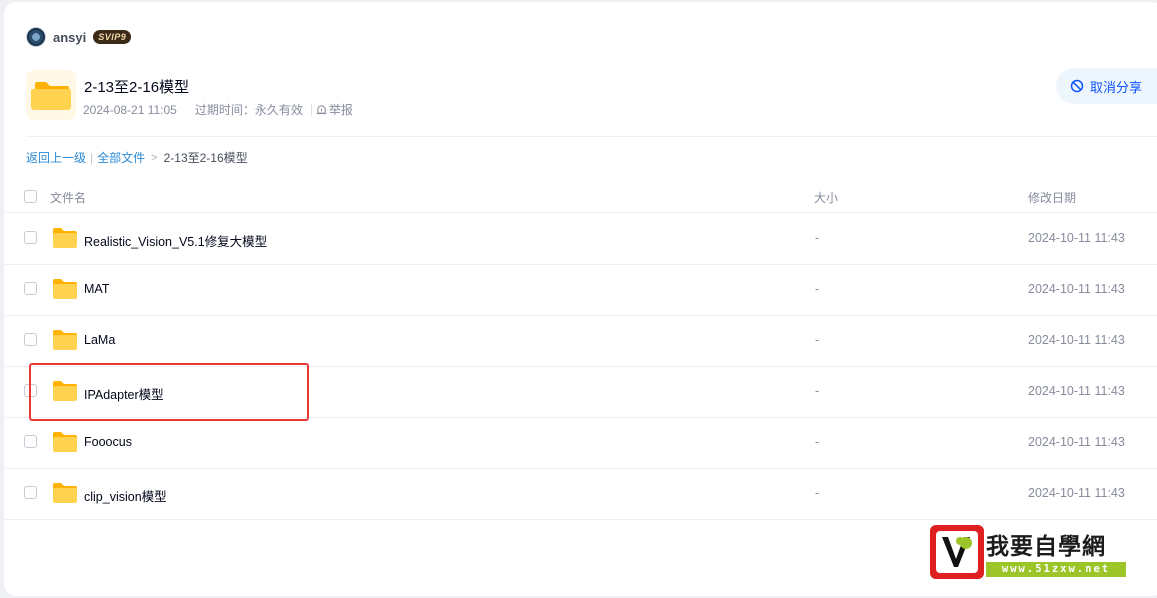 The height and width of the screenshot is (598, 1157). What do you see at coordinates (137, 87) in the screenshot?
I see `share-title: 2-13至2-16模型` at bounding box center [137, 87].